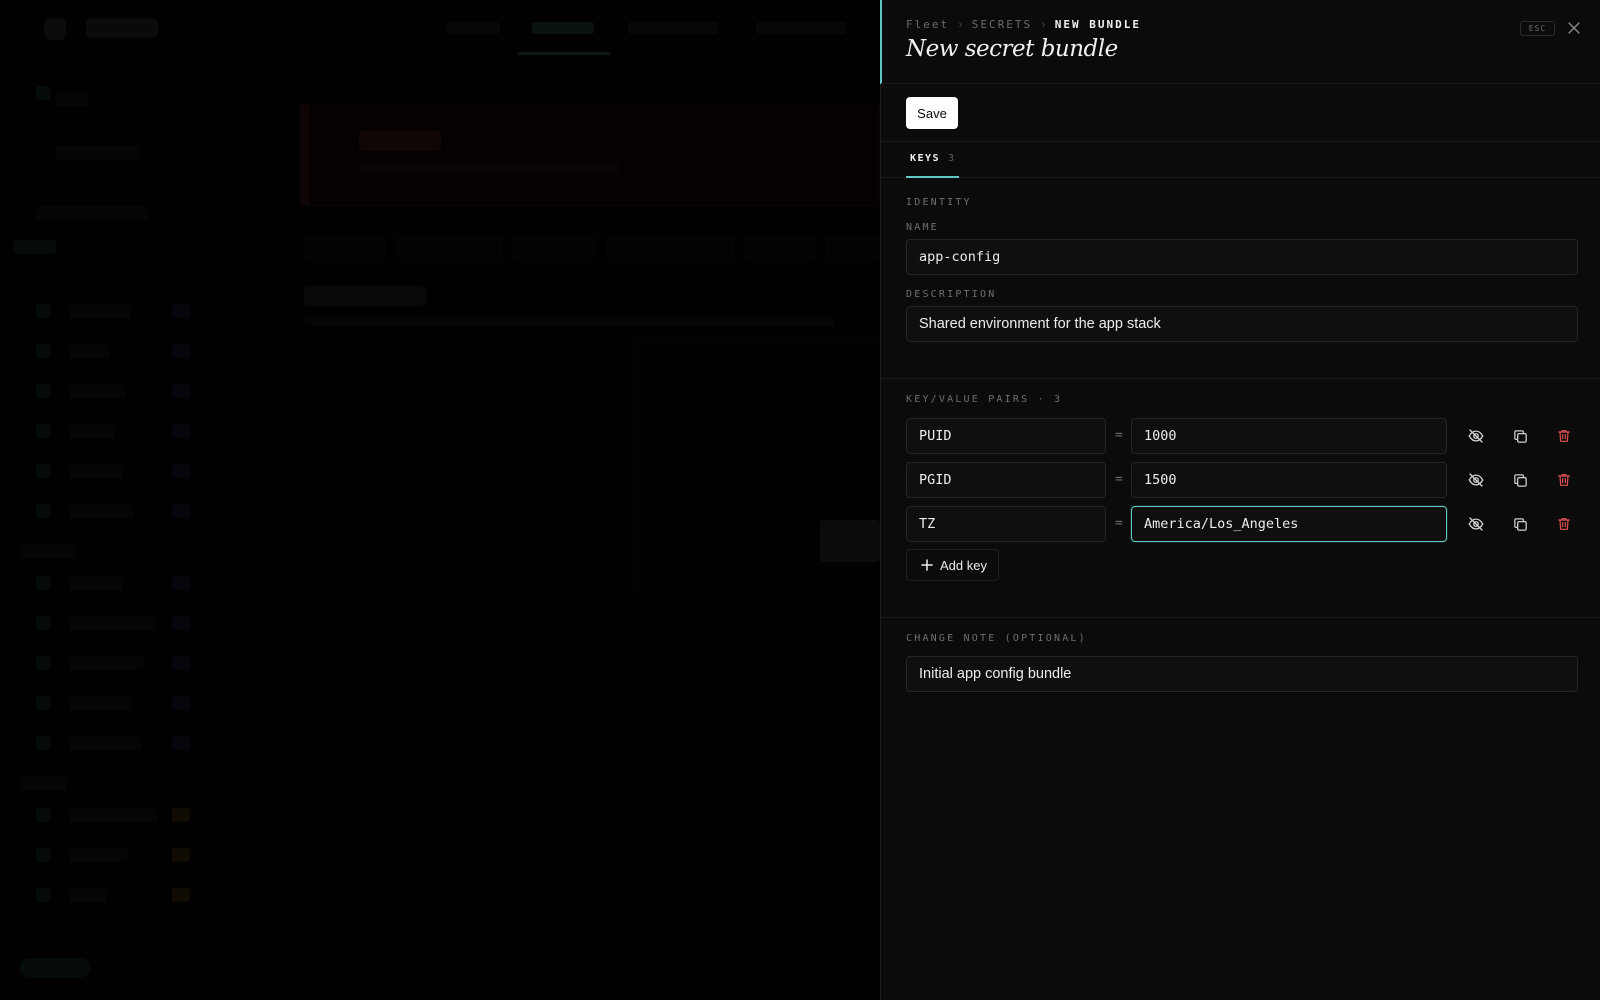 Image resolution: width=1600 pixels, height=1000 pixels. Describe the element at coordinates (1537, 28) in the screenshot. I see `esc-shortcut-badge: ESC` at that location.